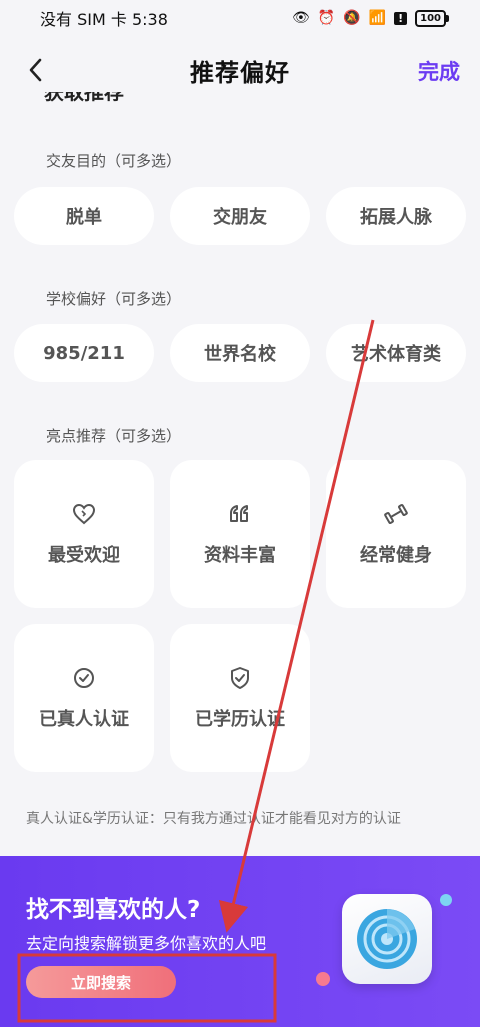 Image resolution: width=480 pixels, height=1027 pixels. I want to click on option-chip: 985/211, so click(84, 353).